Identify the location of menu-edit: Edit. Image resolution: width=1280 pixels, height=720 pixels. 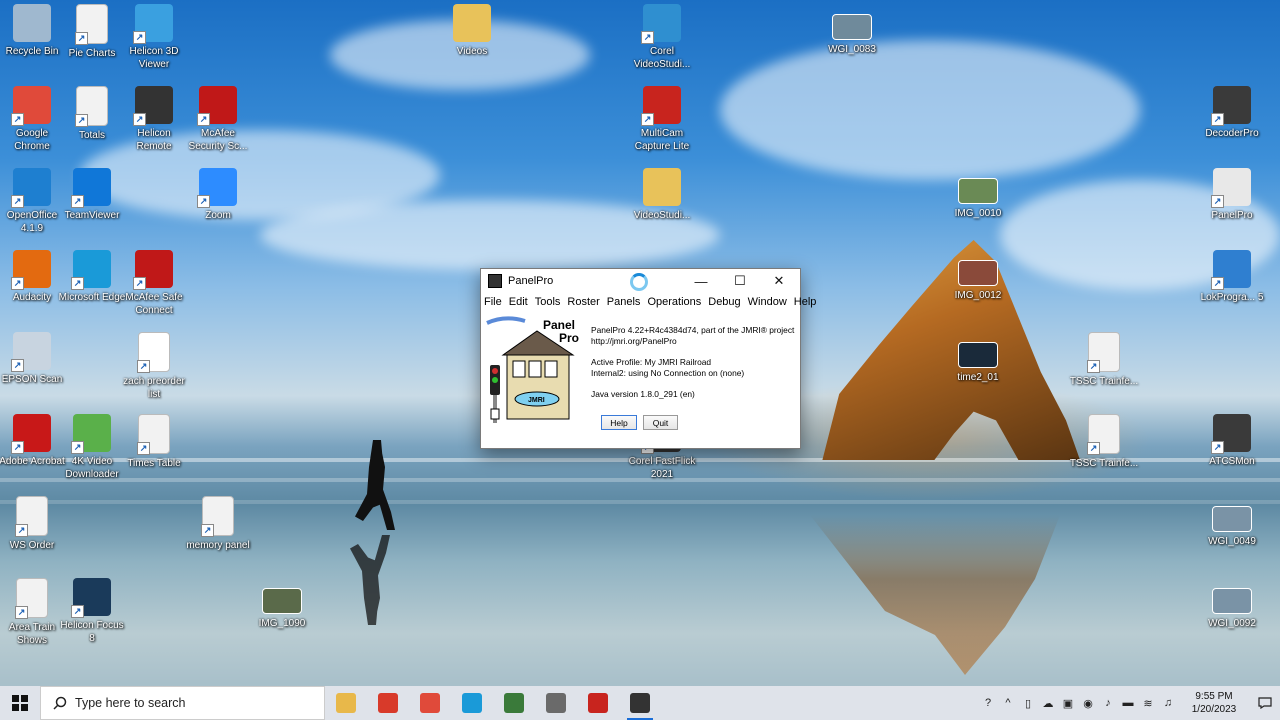
(518, 302).